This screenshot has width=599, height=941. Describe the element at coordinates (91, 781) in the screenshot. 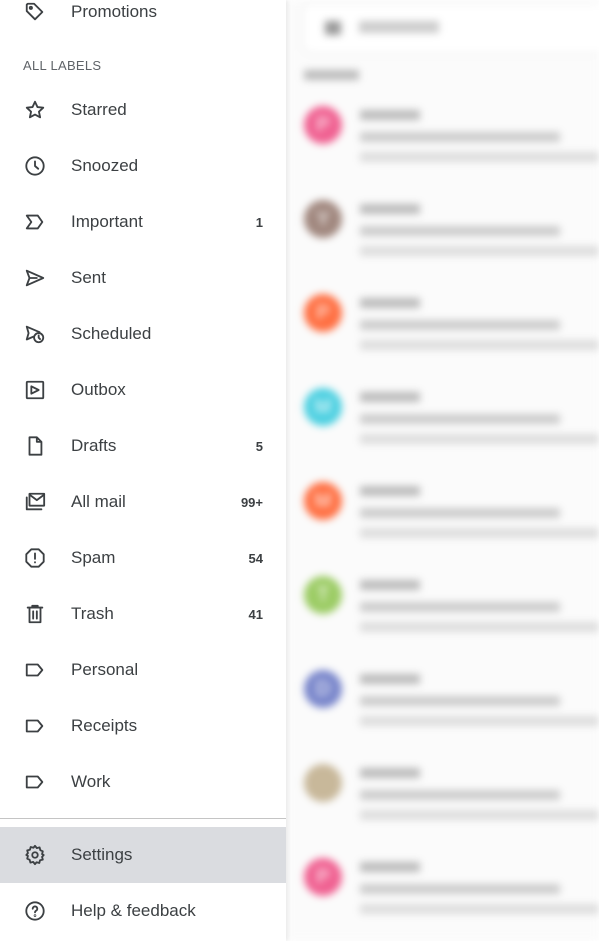

I see `drawer-item-label: Work` at that location.